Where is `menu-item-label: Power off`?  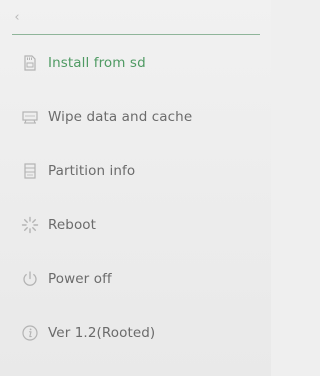
menu-item-label: Power off is located at coordinates (80, 279).